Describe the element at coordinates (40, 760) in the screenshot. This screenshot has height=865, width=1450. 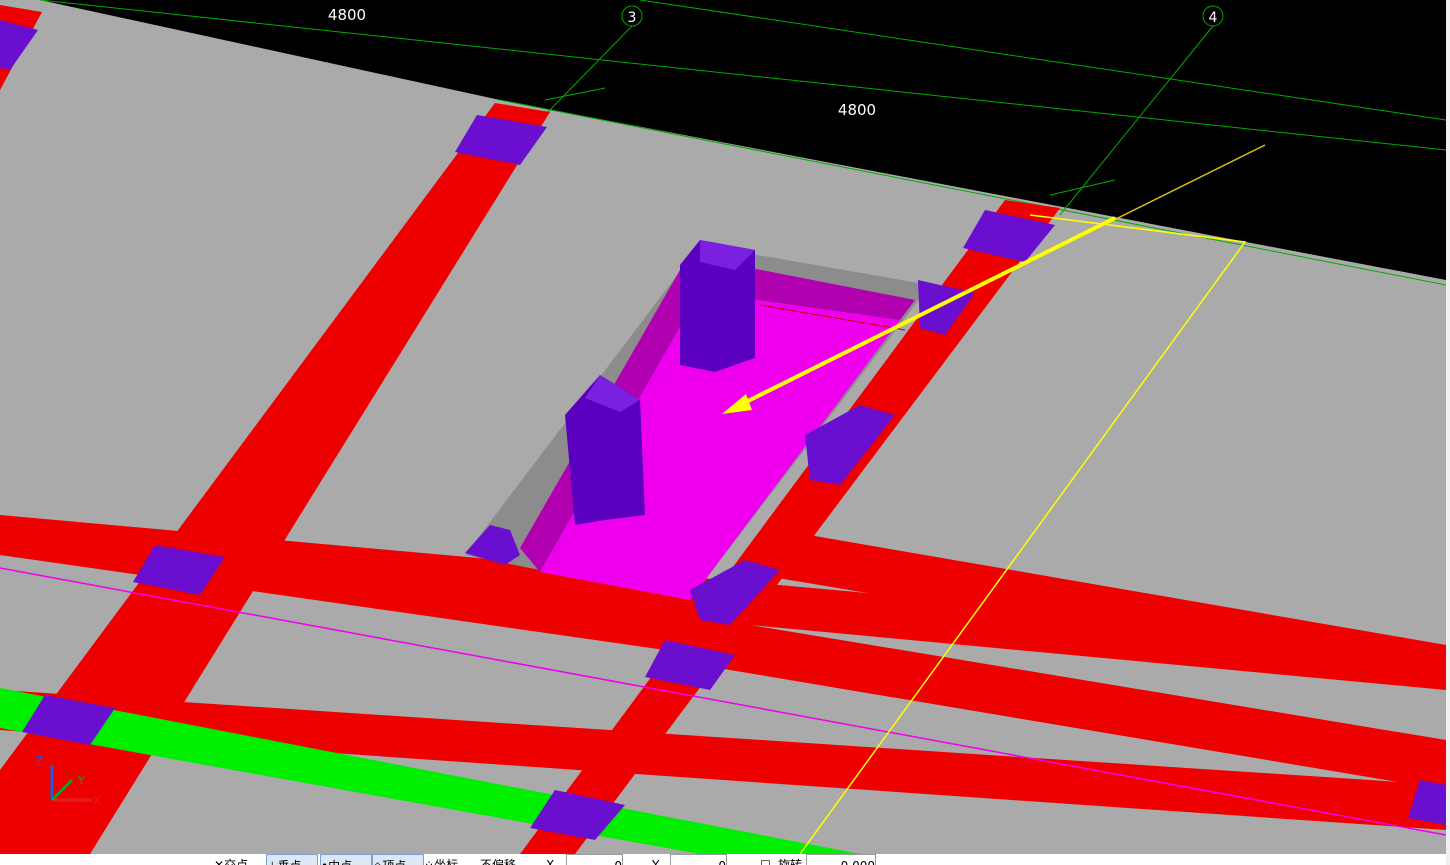
I see `ucs-z-label: Z` at that location.